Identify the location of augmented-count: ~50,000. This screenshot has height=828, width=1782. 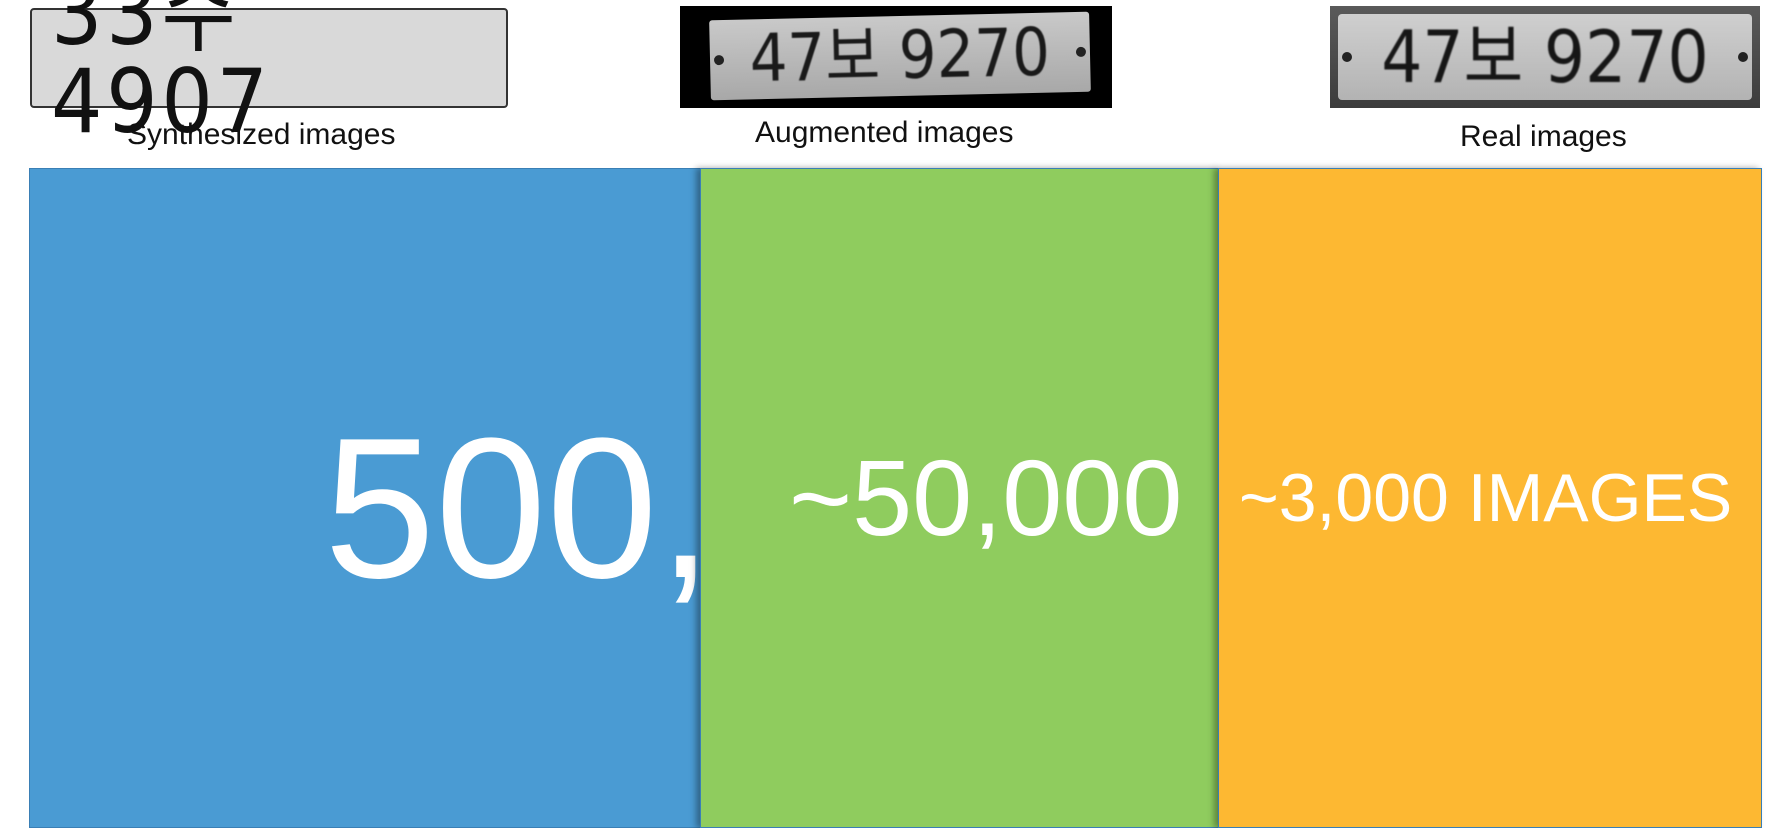
(986, 497).